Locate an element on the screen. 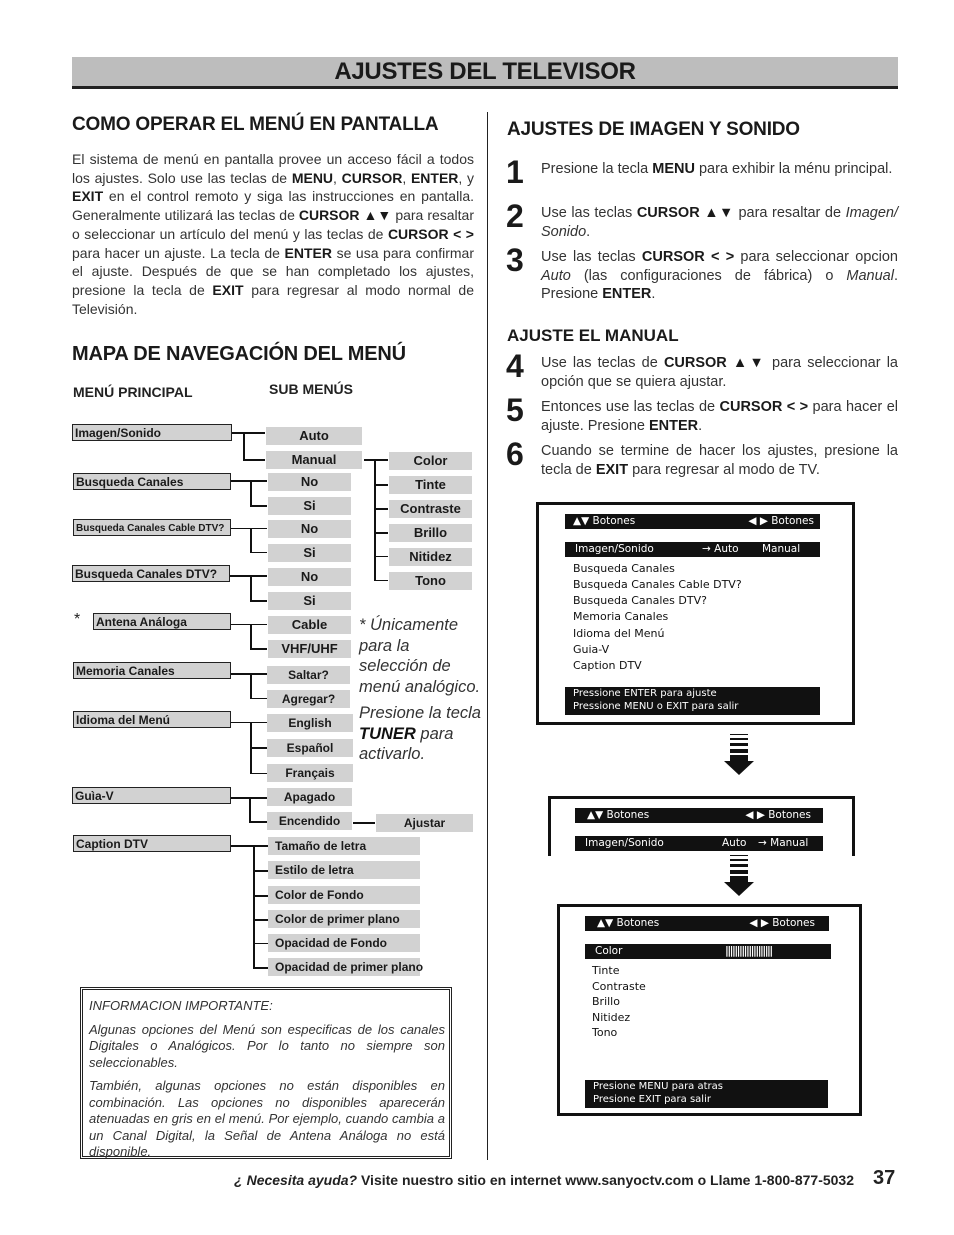 Image resolution: width=954 pixels, height=1235 pixels. screen-selected-row: Color |||||||||||||||||||| is located at coordinates (708, 951).